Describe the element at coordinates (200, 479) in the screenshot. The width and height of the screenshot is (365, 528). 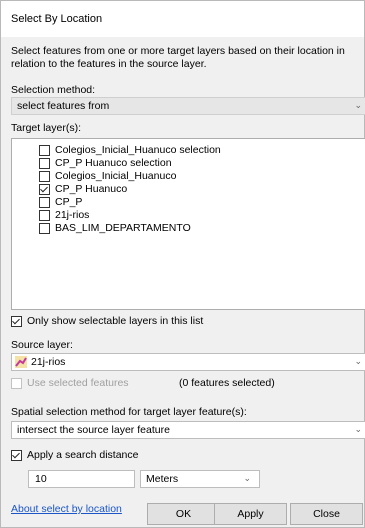
I see `distance-units-dropdown: Meters ⌄` at that location.